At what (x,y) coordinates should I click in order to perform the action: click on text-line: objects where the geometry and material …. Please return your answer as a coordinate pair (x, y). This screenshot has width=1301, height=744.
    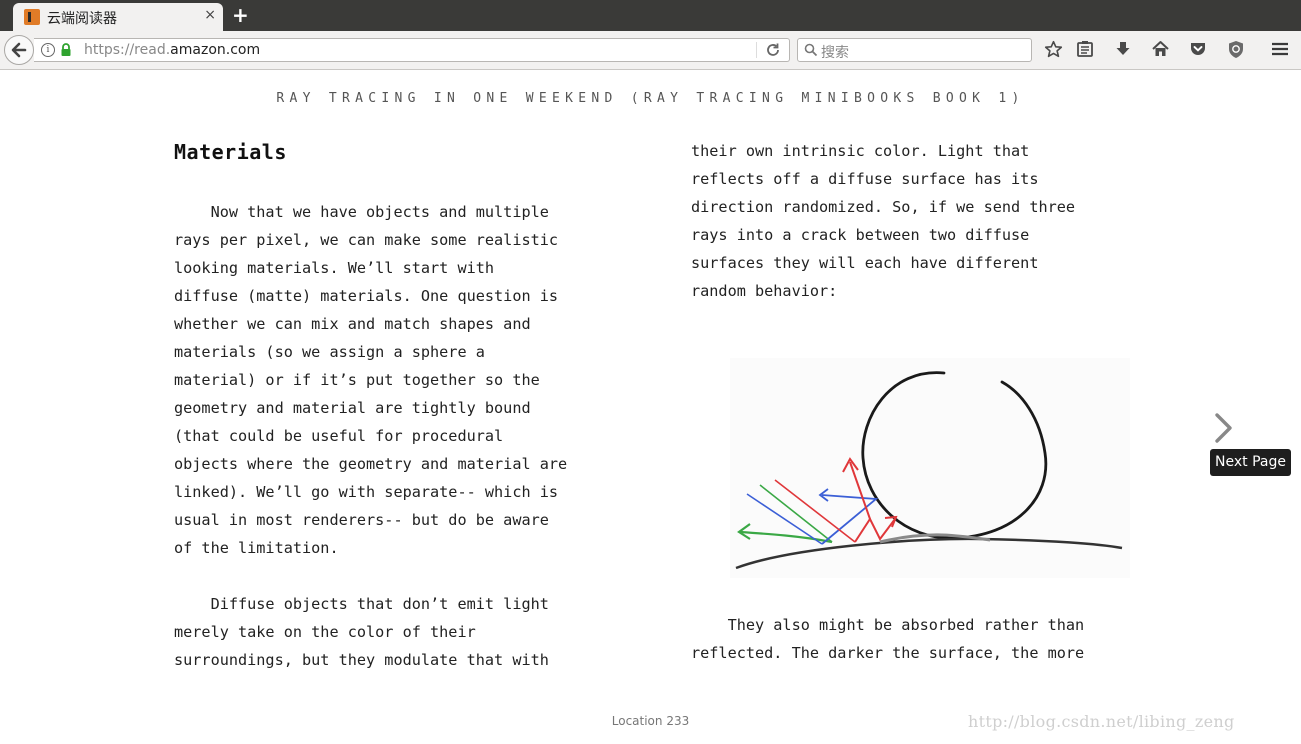
    Looking at the image, I should click on (371, 464).